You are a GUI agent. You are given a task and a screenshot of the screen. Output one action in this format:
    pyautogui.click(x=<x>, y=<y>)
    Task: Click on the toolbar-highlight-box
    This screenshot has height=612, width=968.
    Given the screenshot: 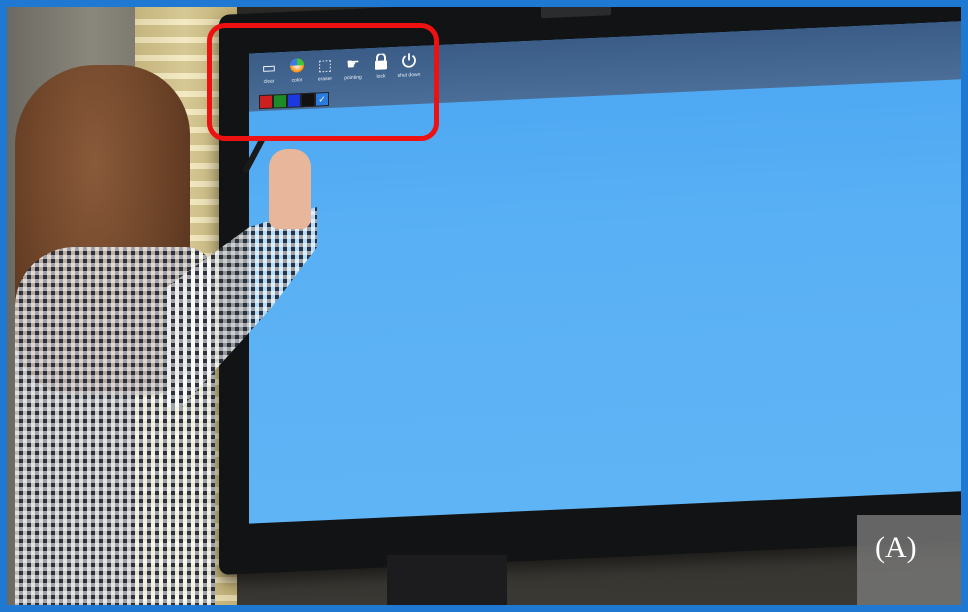 What is the action you would take?
    pyautogui.click(x=323, y=82)
    